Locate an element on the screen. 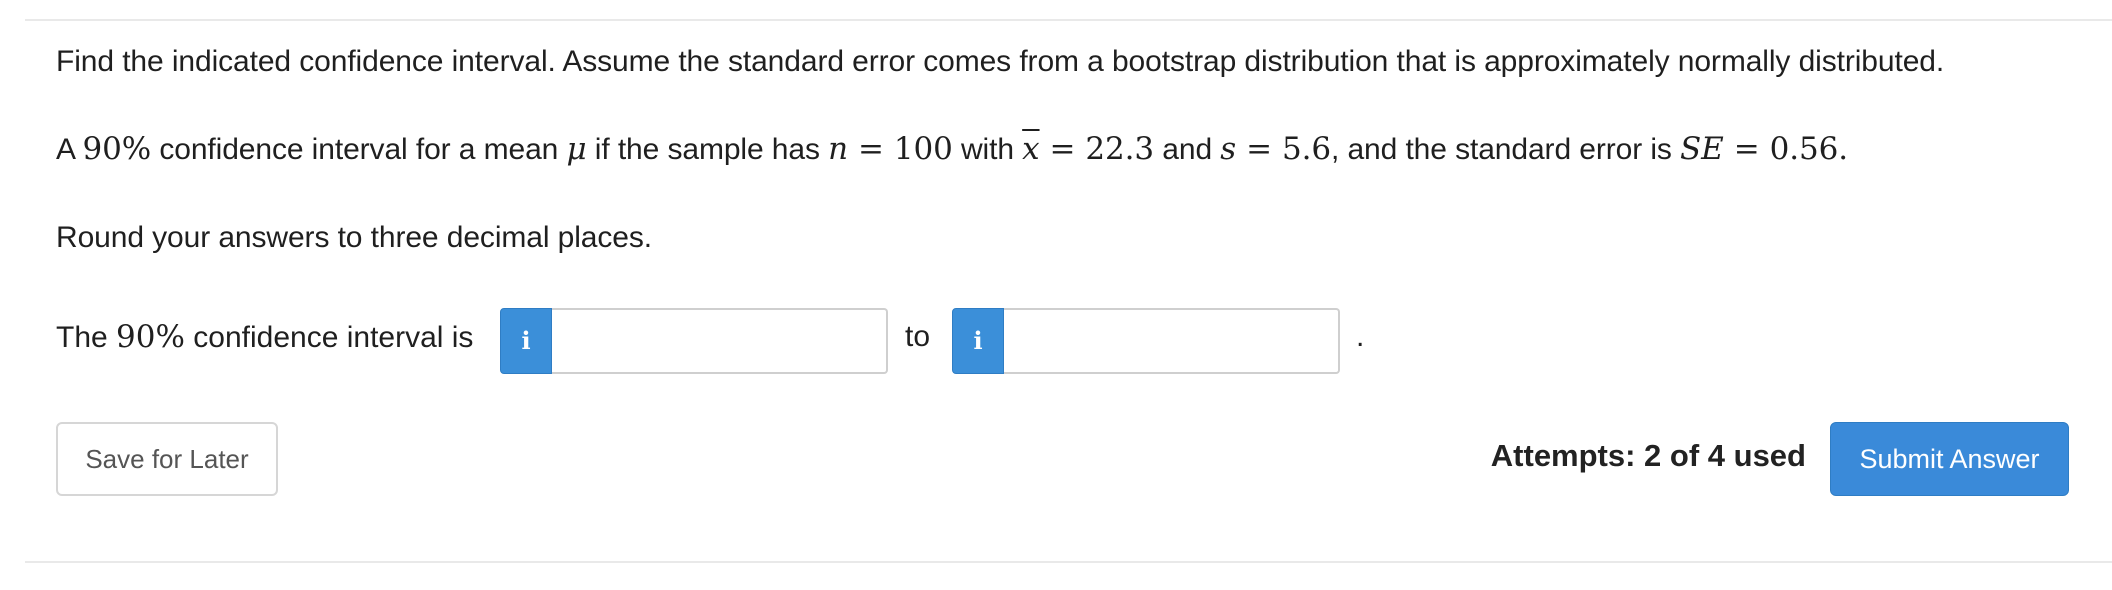 This screenshot has height=590, width=2112. upper-bound-input is located at coordinates (1172, 341).